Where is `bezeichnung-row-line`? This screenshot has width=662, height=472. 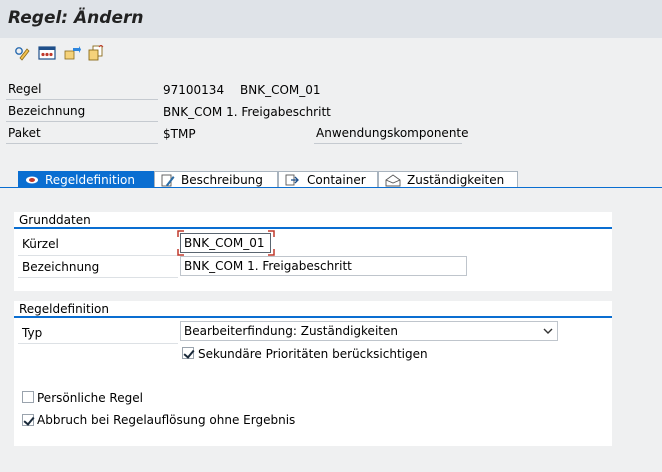 bezeichnung-row-line is located at coordinates (98, 277).